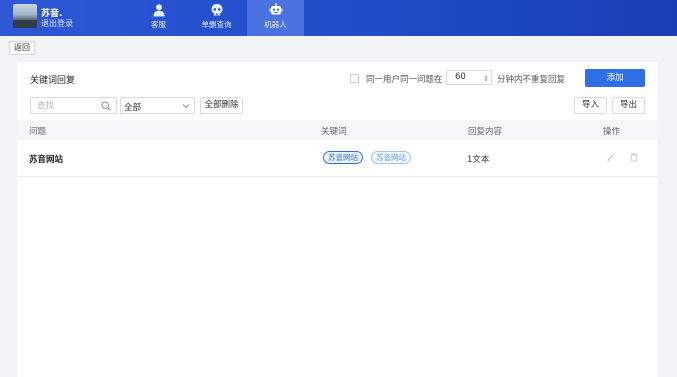 Image resolution: width=677 pixels, height=377 pixels. I want to click on tab-robot: 机器人, so click(275, 18).